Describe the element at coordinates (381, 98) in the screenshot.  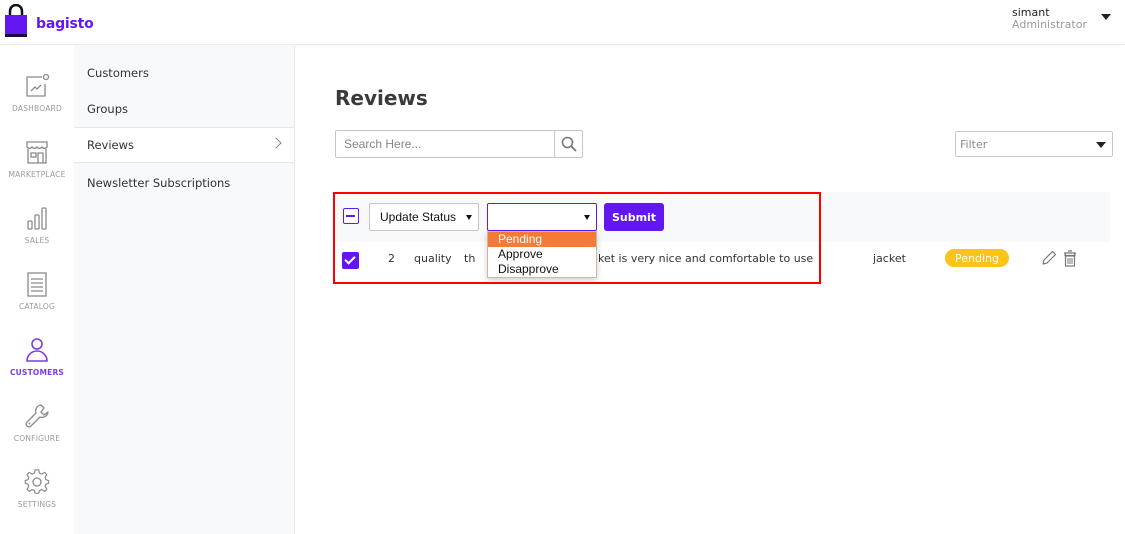
I see `page-title: Reviews` at that location.